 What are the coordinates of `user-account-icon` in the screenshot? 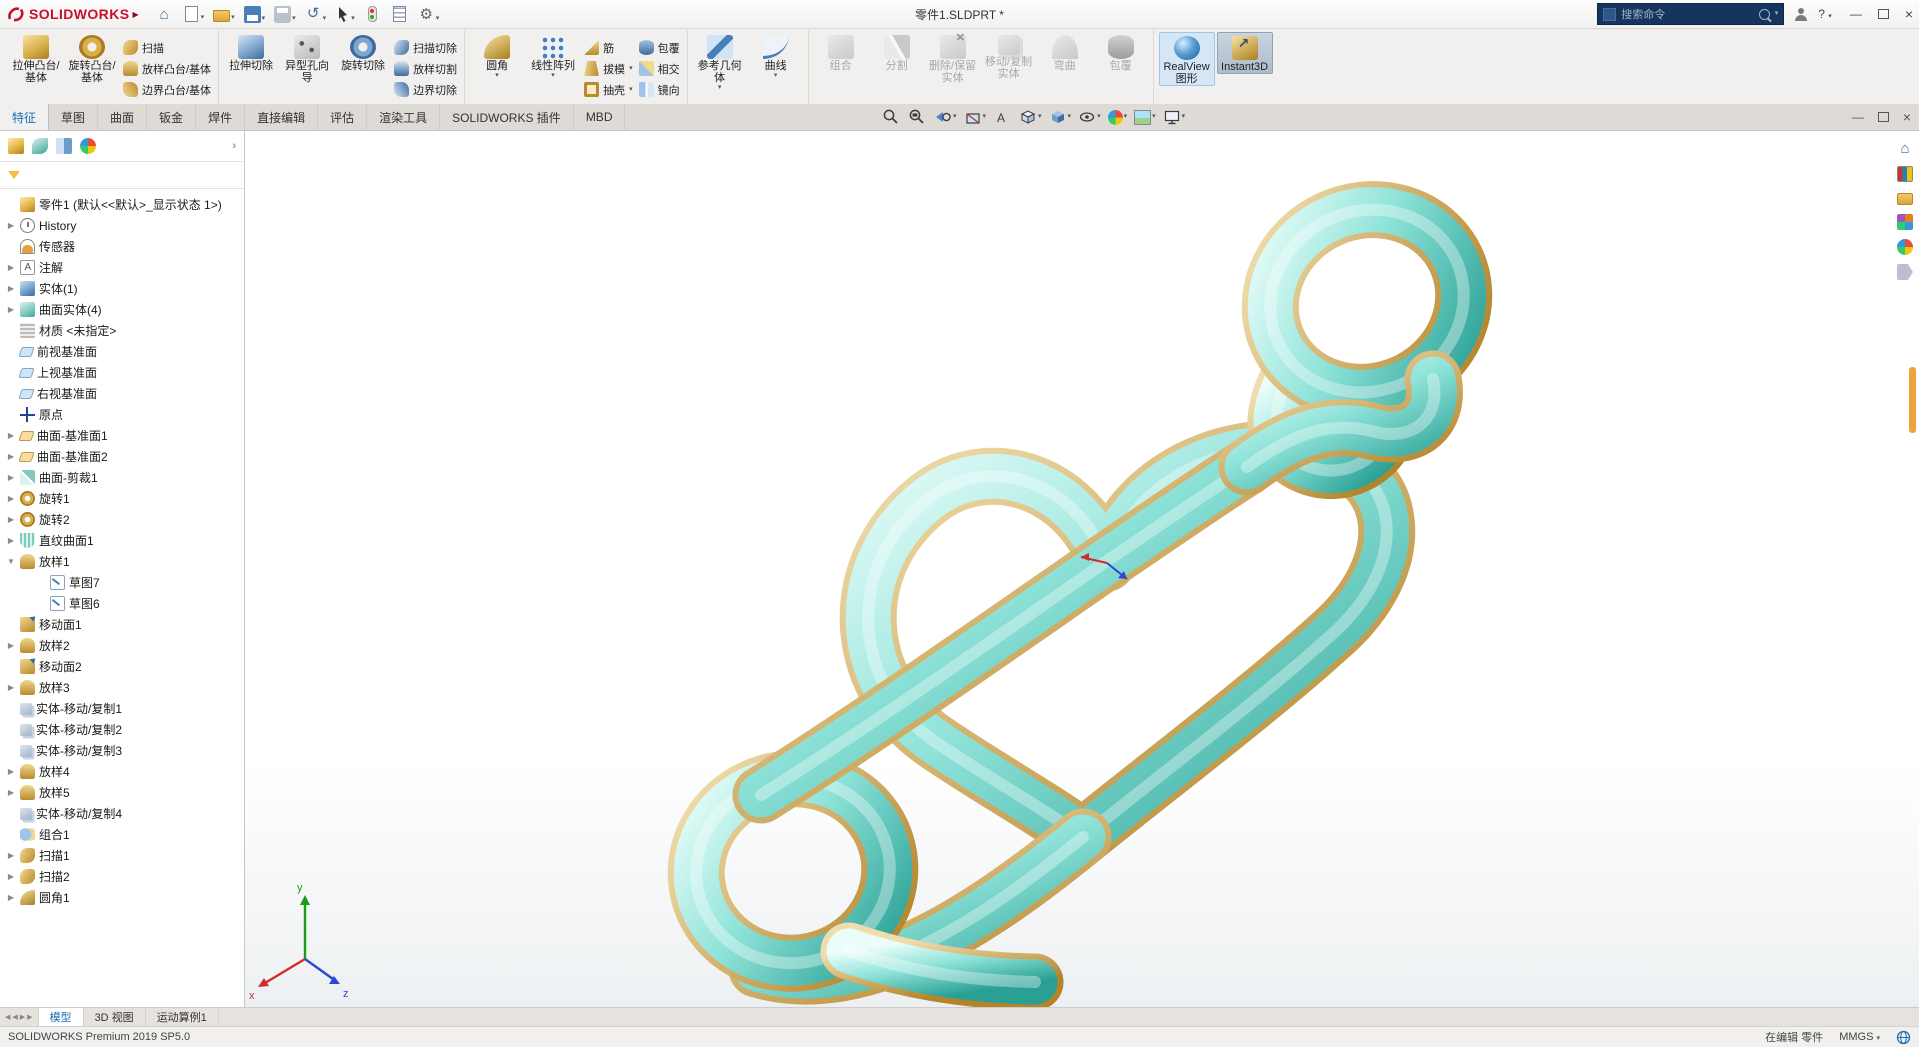 It's located at (1801, 14).